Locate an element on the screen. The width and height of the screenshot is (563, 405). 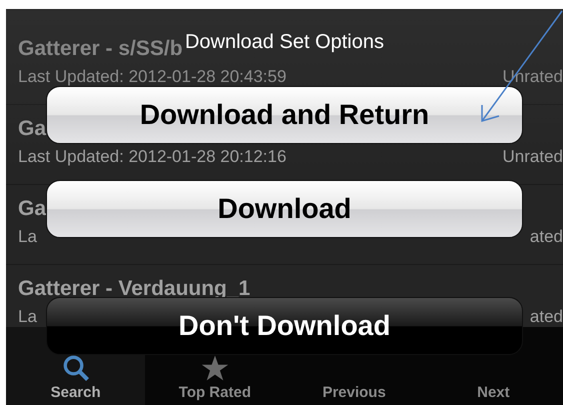
sheet-title: Download Set Options is located at coordinates (284, 42).